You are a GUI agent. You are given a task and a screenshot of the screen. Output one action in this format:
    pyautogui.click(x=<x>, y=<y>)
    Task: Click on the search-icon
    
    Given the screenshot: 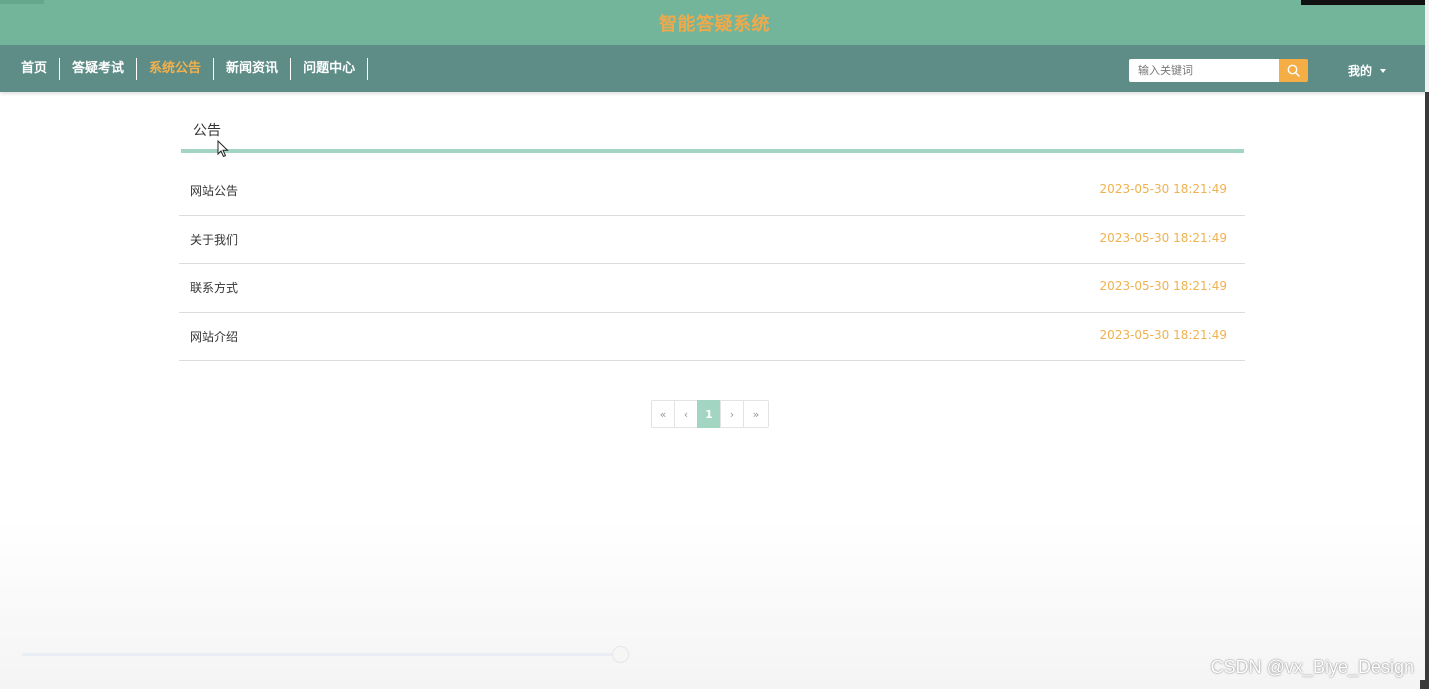 What is the action you would take?
    pyautogui.click(x=1293, y=70)
    